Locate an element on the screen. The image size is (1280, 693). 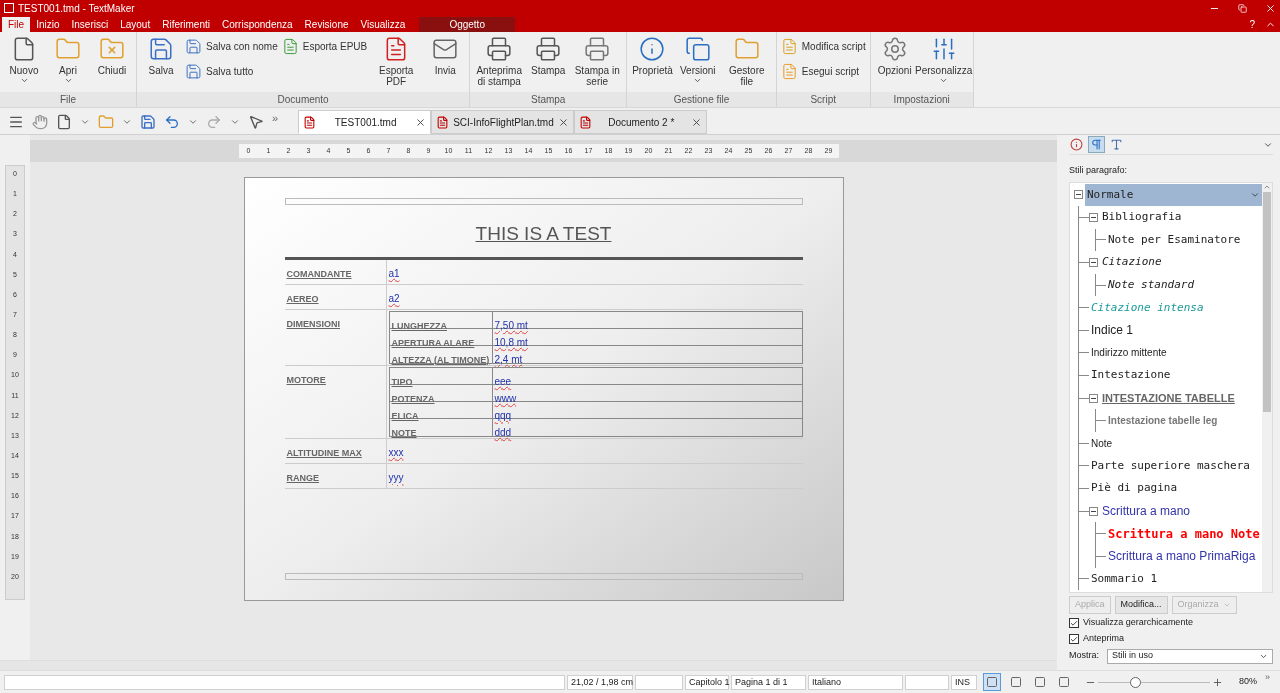
ribbon-button: Modifica script is located at coordinates (823, 46).